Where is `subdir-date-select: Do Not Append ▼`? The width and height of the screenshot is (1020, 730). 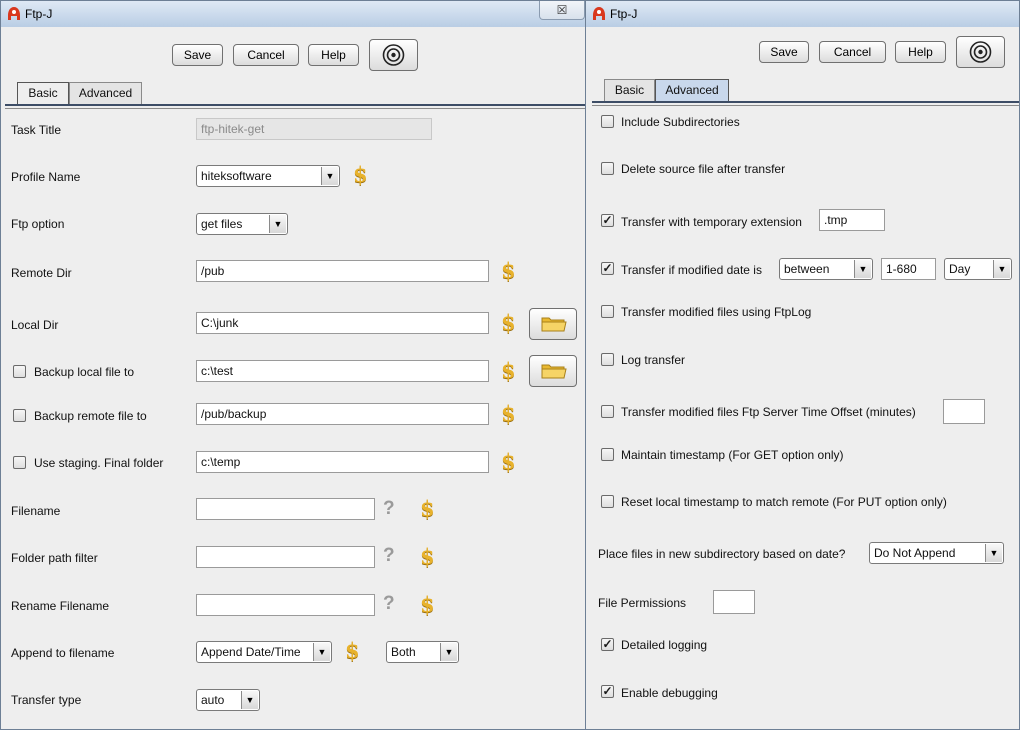
subdir-date-select: Do Not Append ▼ is located at coordinates (936, 553).